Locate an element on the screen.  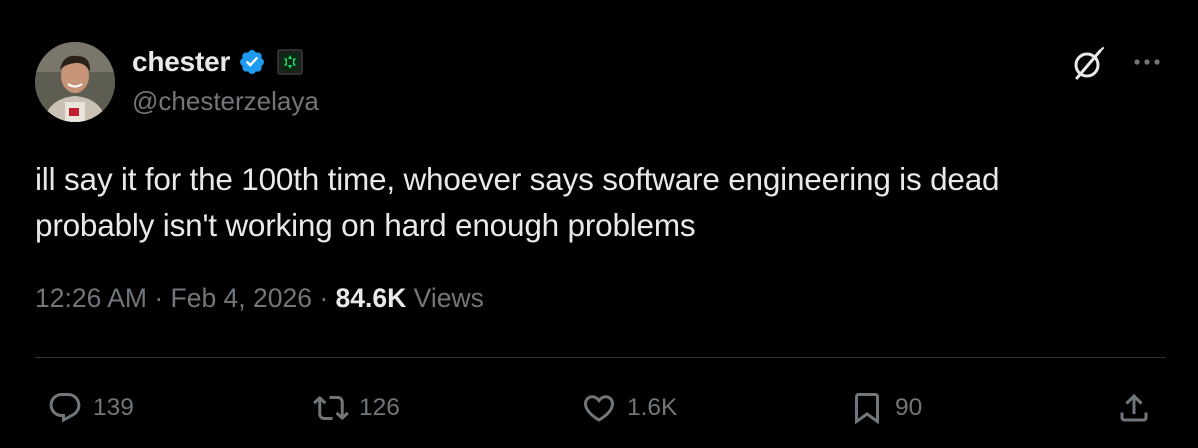
like-count: 1.6K is located at coordinates (652, 407).